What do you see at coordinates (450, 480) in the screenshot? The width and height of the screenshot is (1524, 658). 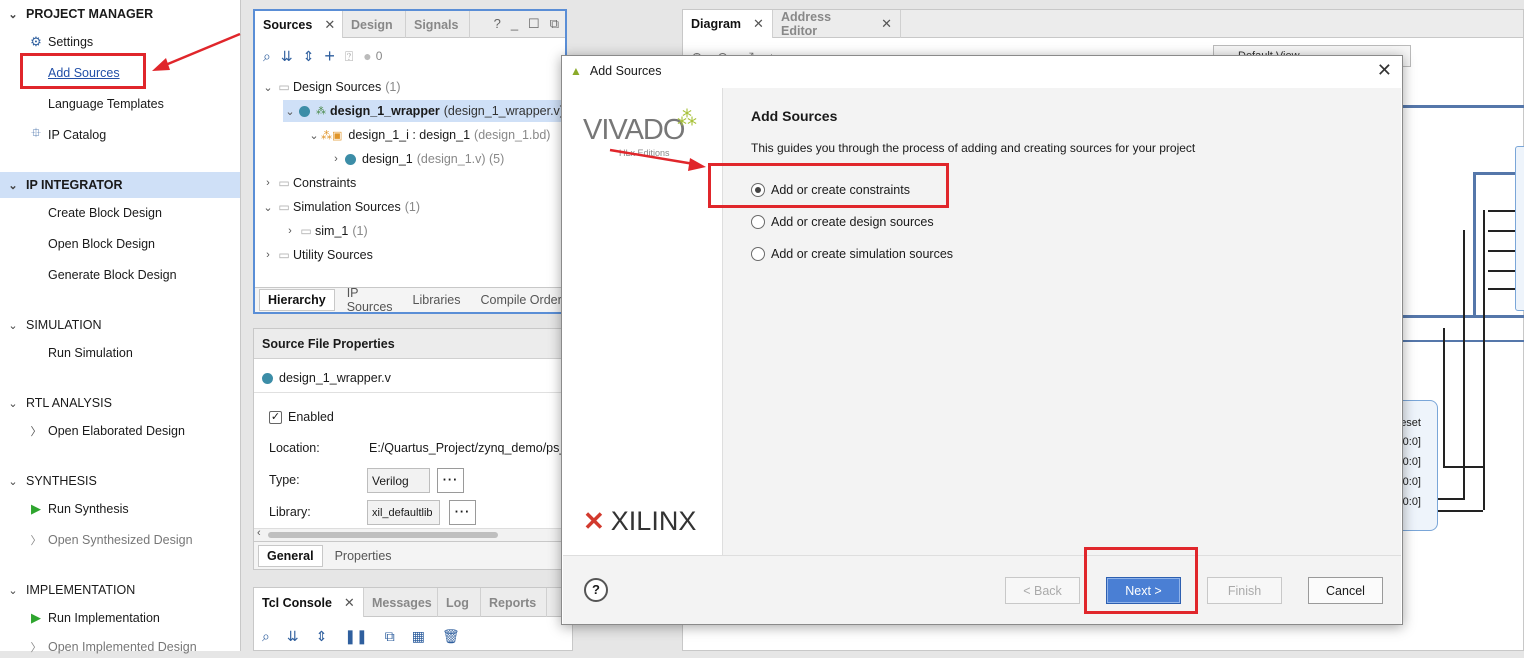 I see `type-browse-button: ···` at bounding box center [450, 480].